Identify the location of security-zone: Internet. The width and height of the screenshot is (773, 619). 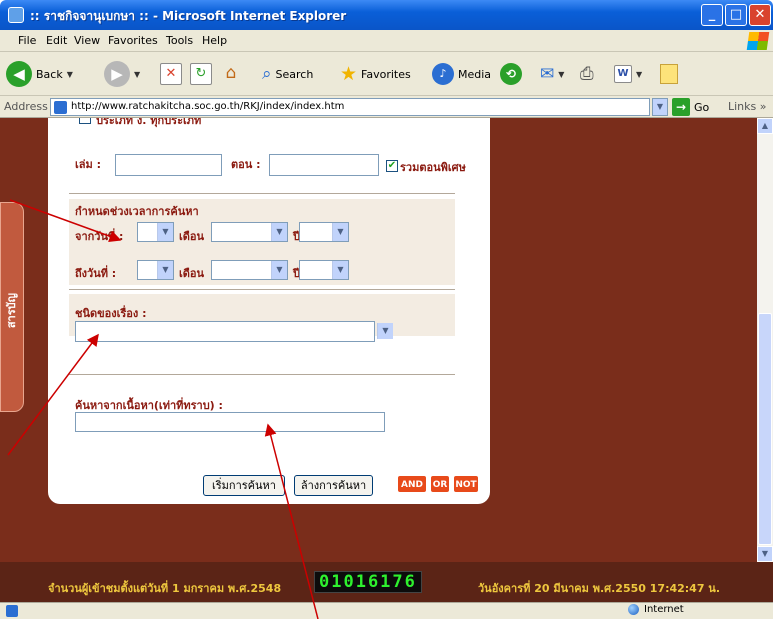
(656, 609).